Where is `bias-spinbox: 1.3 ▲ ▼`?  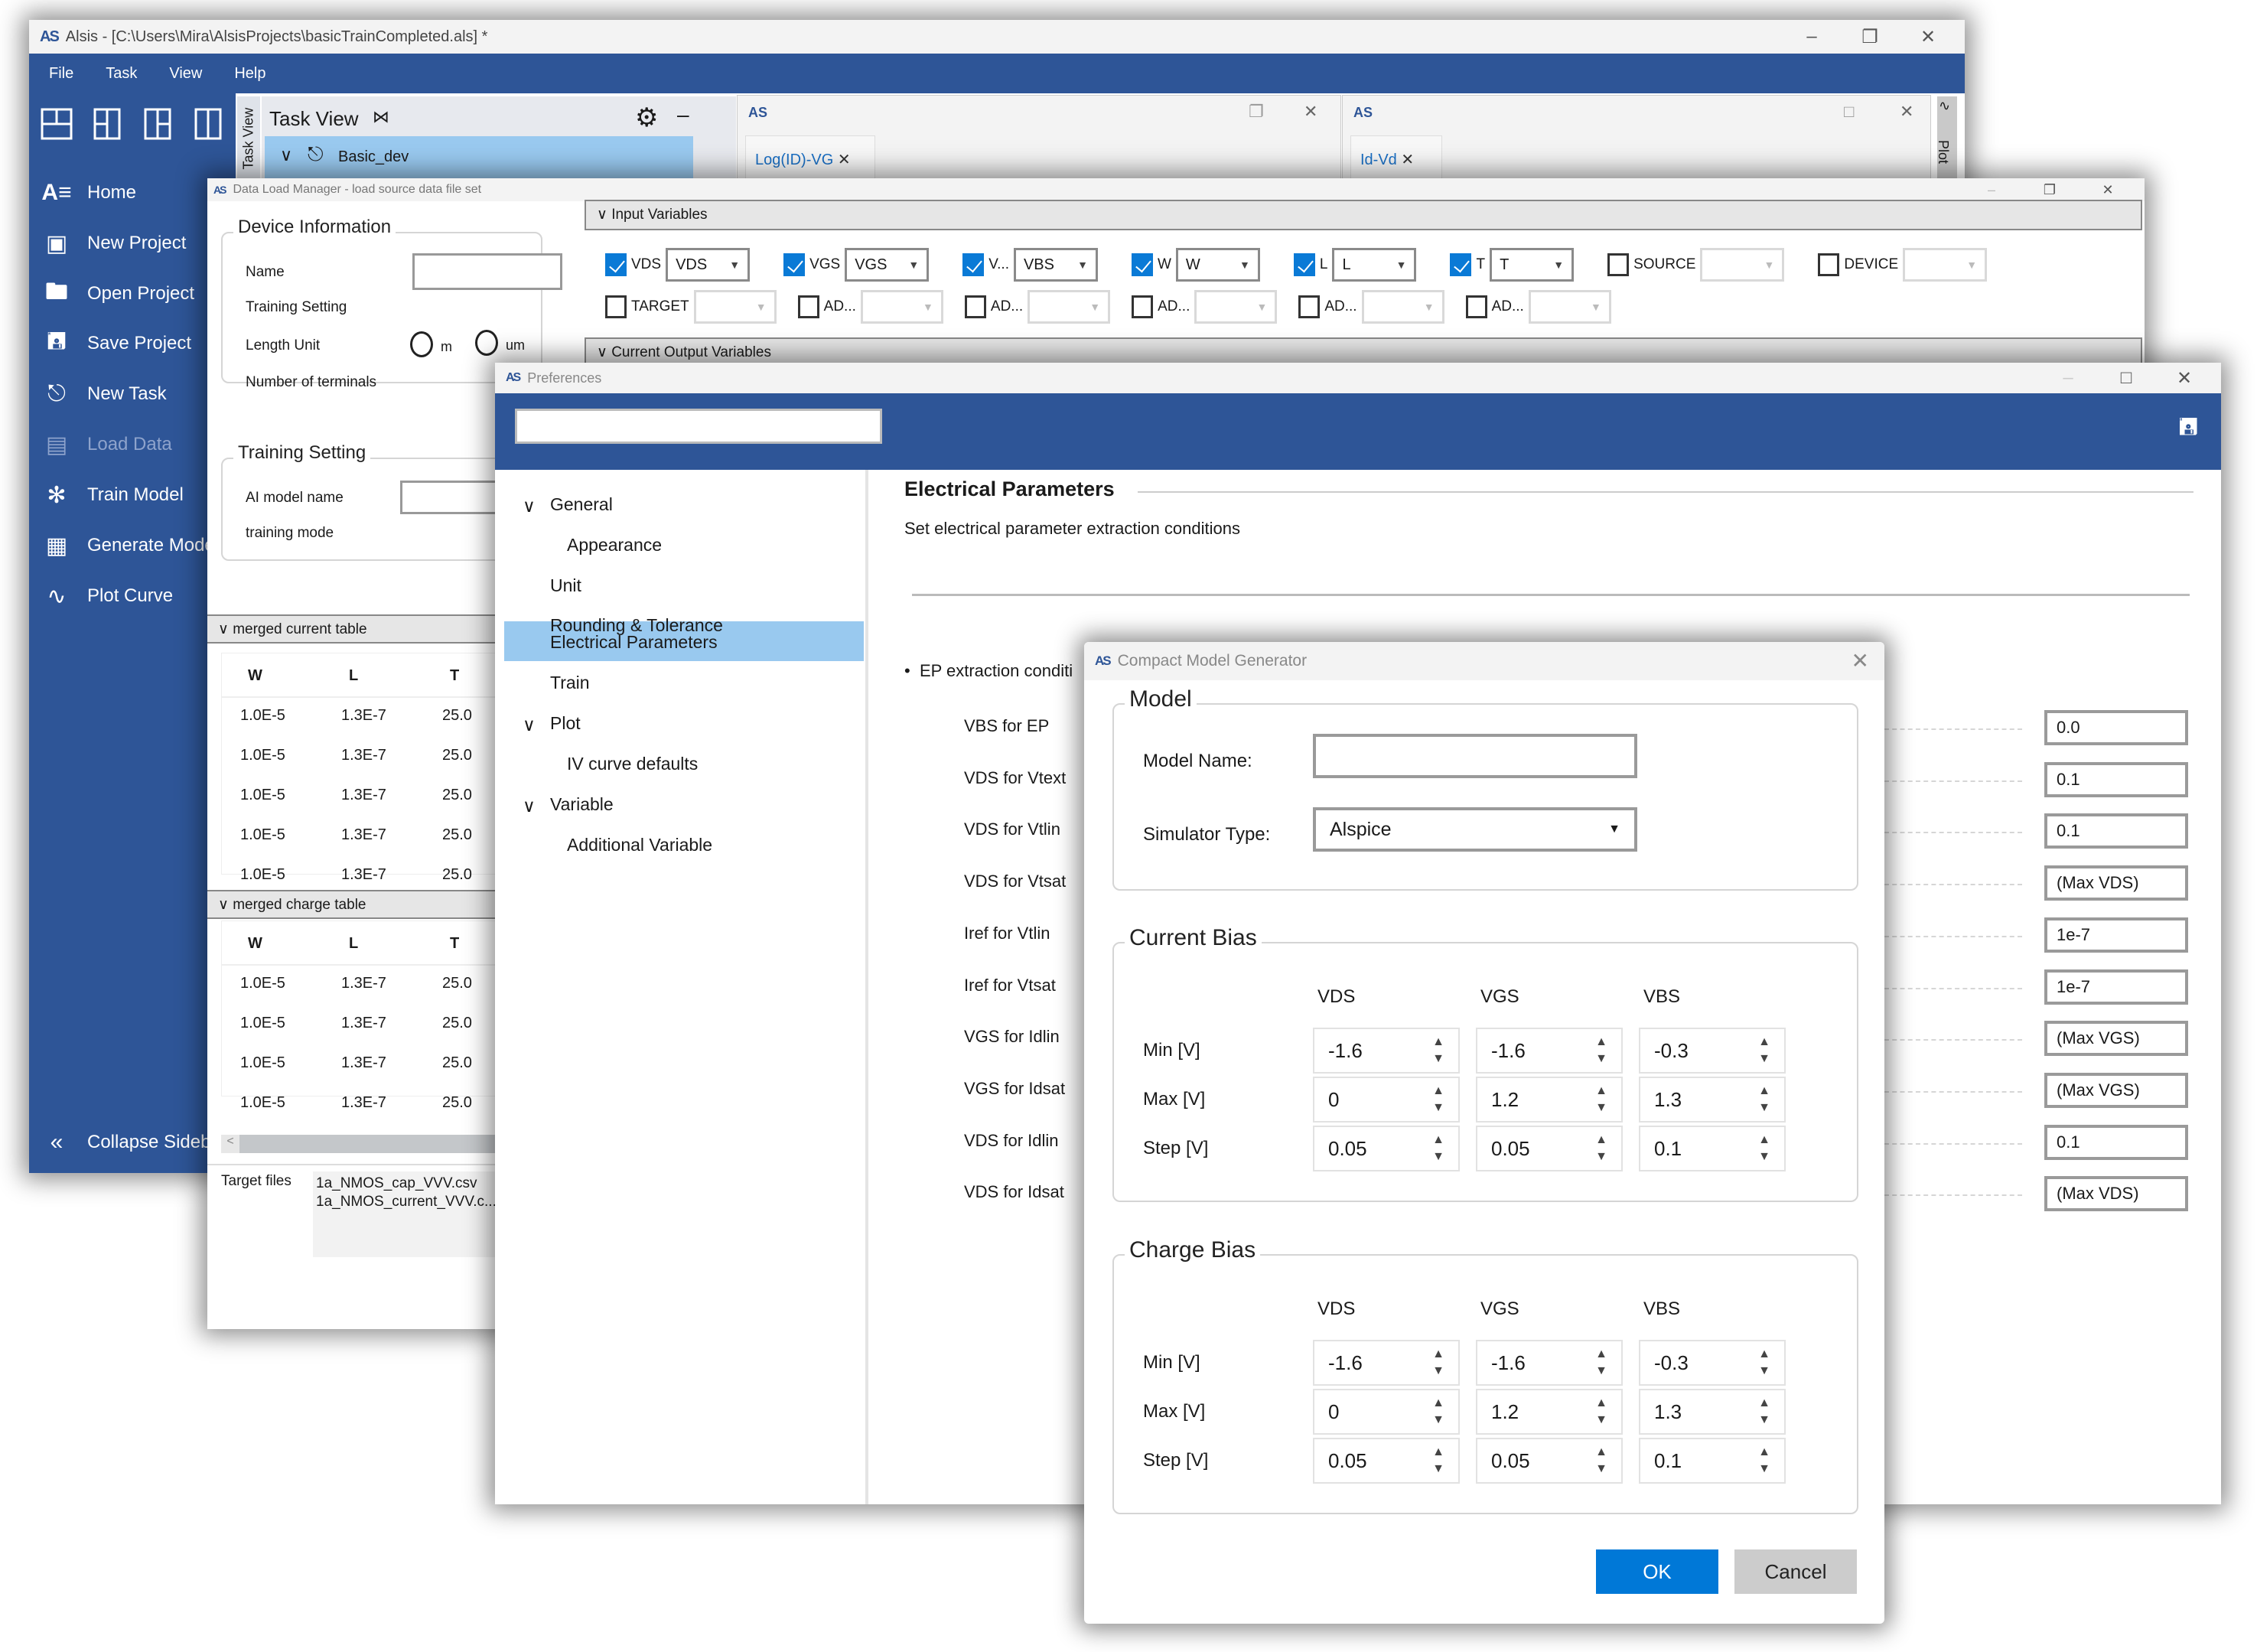
bias-spinbox: 1.3 ▲ ▼ is located at coordinates (1713, 1412).